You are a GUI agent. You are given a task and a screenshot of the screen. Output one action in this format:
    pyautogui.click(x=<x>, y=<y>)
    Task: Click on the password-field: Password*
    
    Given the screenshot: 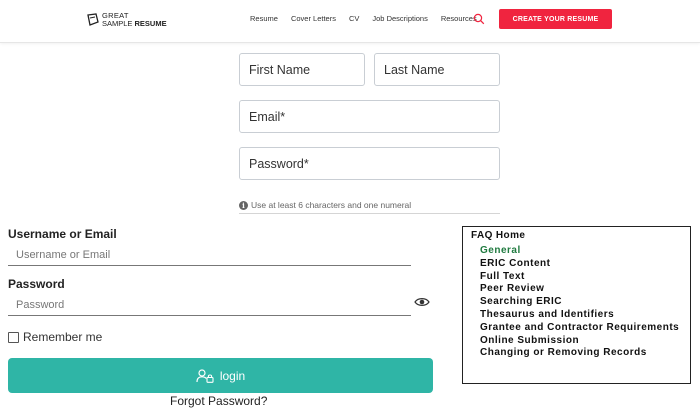 What is the action you would take?
    pyautogui.click(x=369, y=163)
    